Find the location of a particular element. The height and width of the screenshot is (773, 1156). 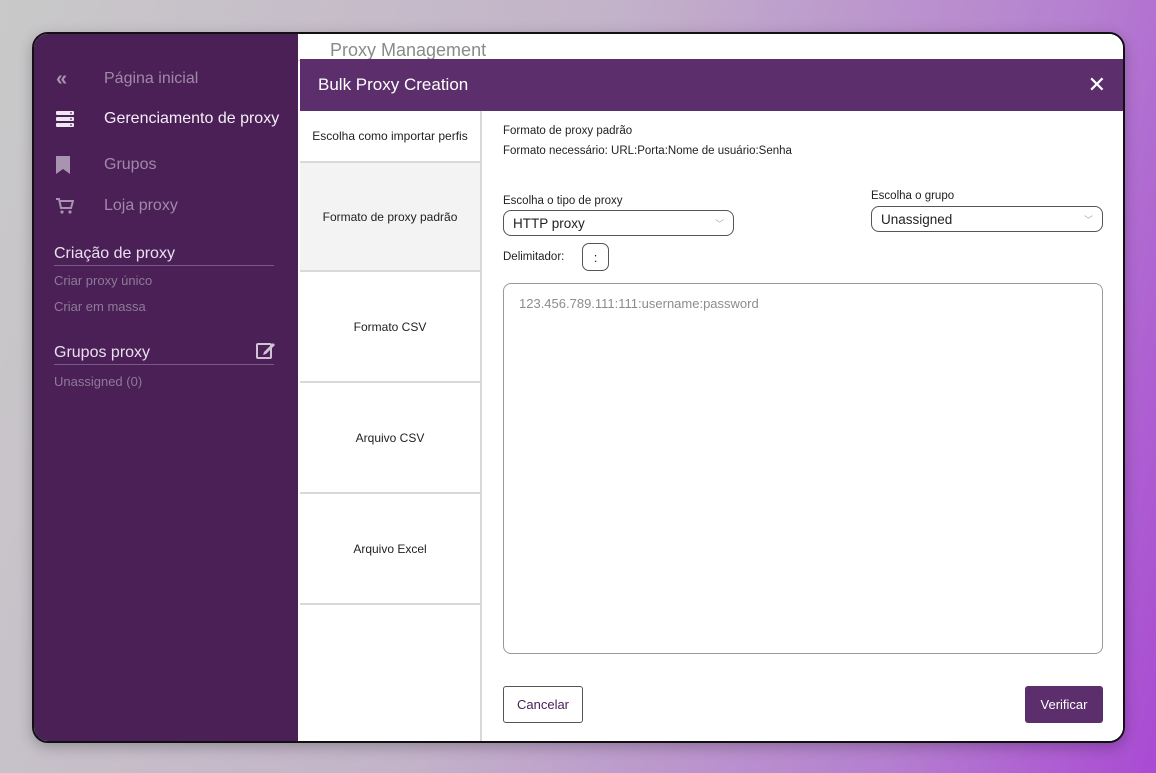

modal-header: Bulk Proxy Creation ✕ is located at coordinates (711, 85).